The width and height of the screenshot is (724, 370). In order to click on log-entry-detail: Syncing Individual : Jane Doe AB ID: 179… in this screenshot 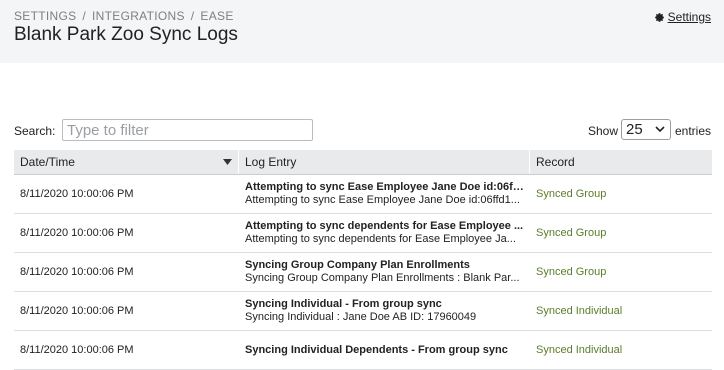, I will do `click(361, 317)`.